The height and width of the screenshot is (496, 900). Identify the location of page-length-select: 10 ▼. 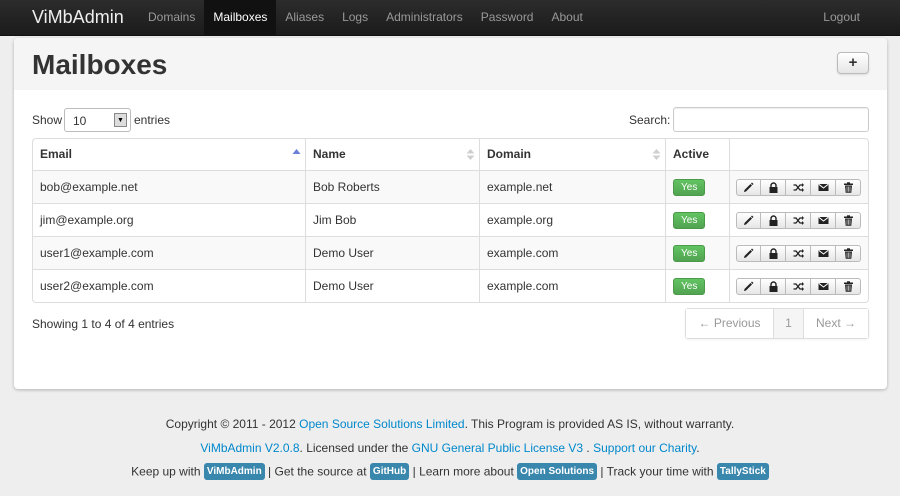
(97, 120).